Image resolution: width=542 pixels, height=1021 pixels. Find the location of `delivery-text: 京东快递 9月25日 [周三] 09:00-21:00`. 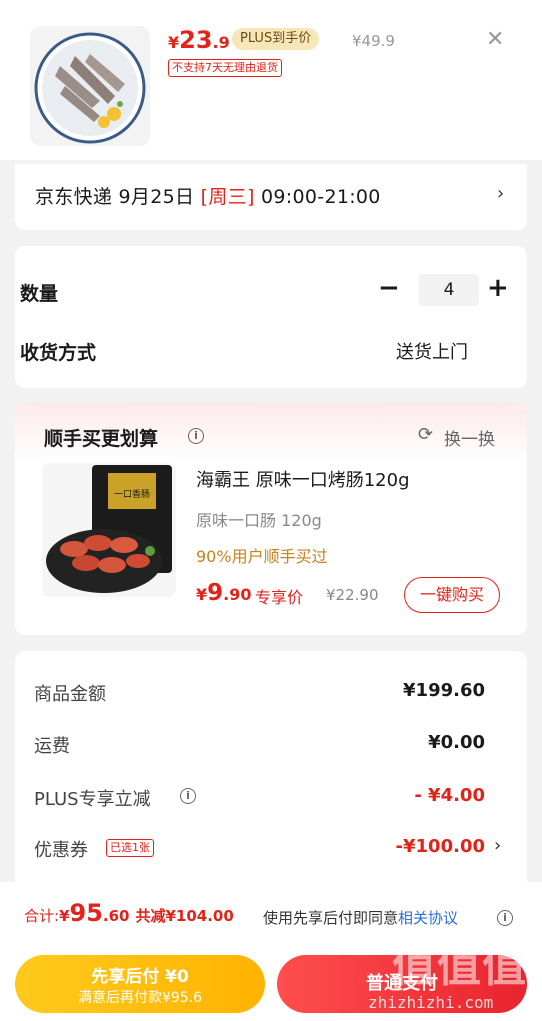

delivery-text: 京东快递 9月25日 [周三] 09:00-21:00 is located at coordinates (208, 197).